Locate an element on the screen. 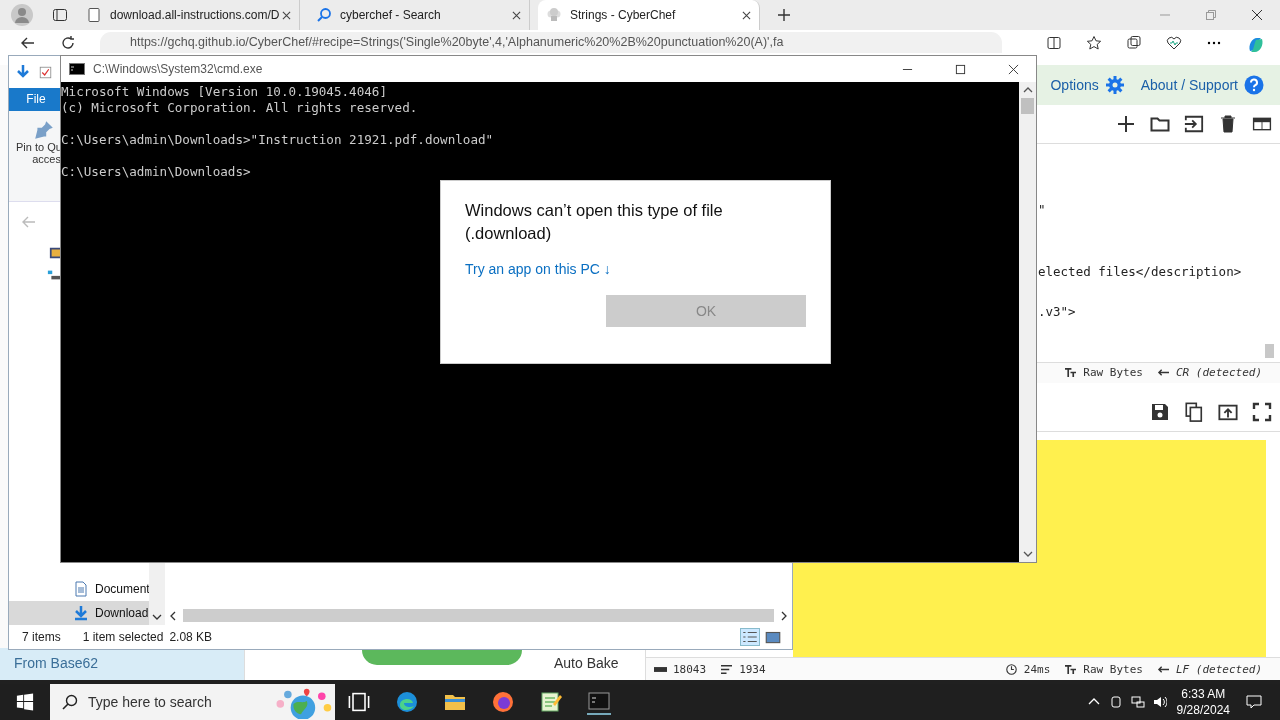  console-line: Microsoft Windows [Version 10.0.19045.4046] is located at coordinates (225, 92).